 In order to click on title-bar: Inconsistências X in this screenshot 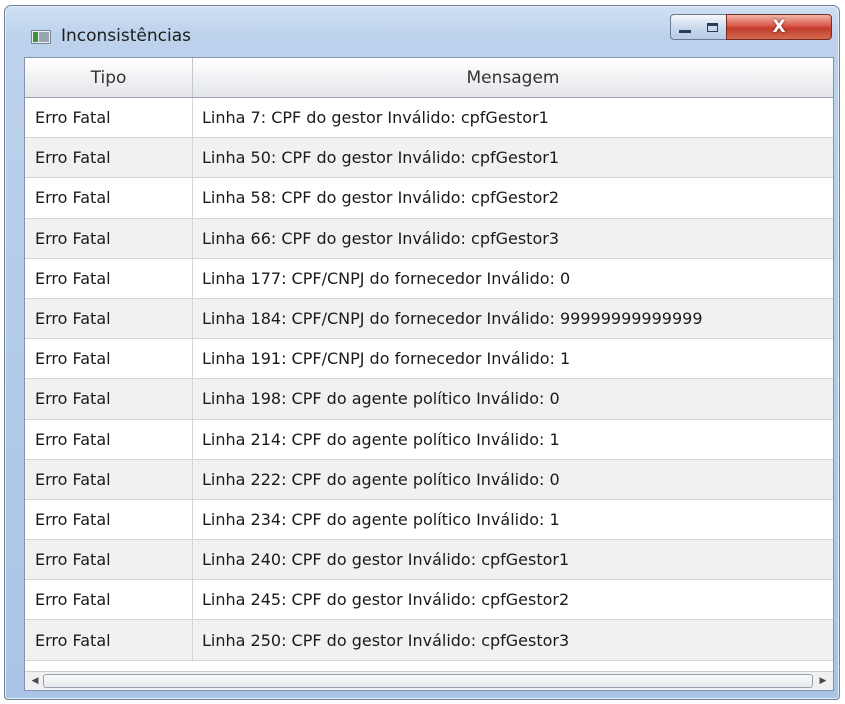, I will do `click(422, 31)`.